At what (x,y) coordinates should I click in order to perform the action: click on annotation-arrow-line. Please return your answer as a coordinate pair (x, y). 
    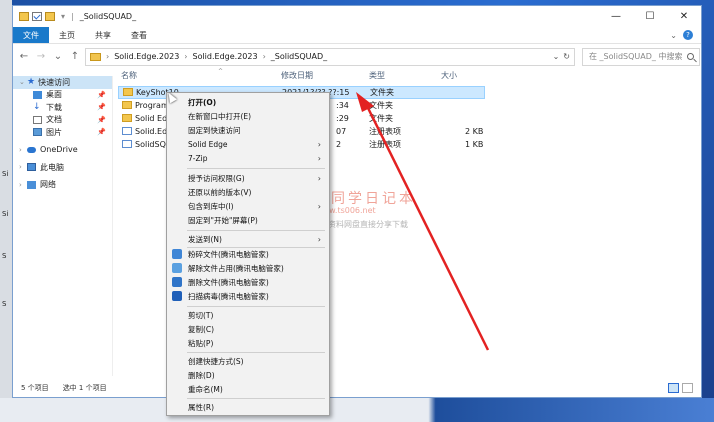
    Looking at the image, I should click on (428, 229).